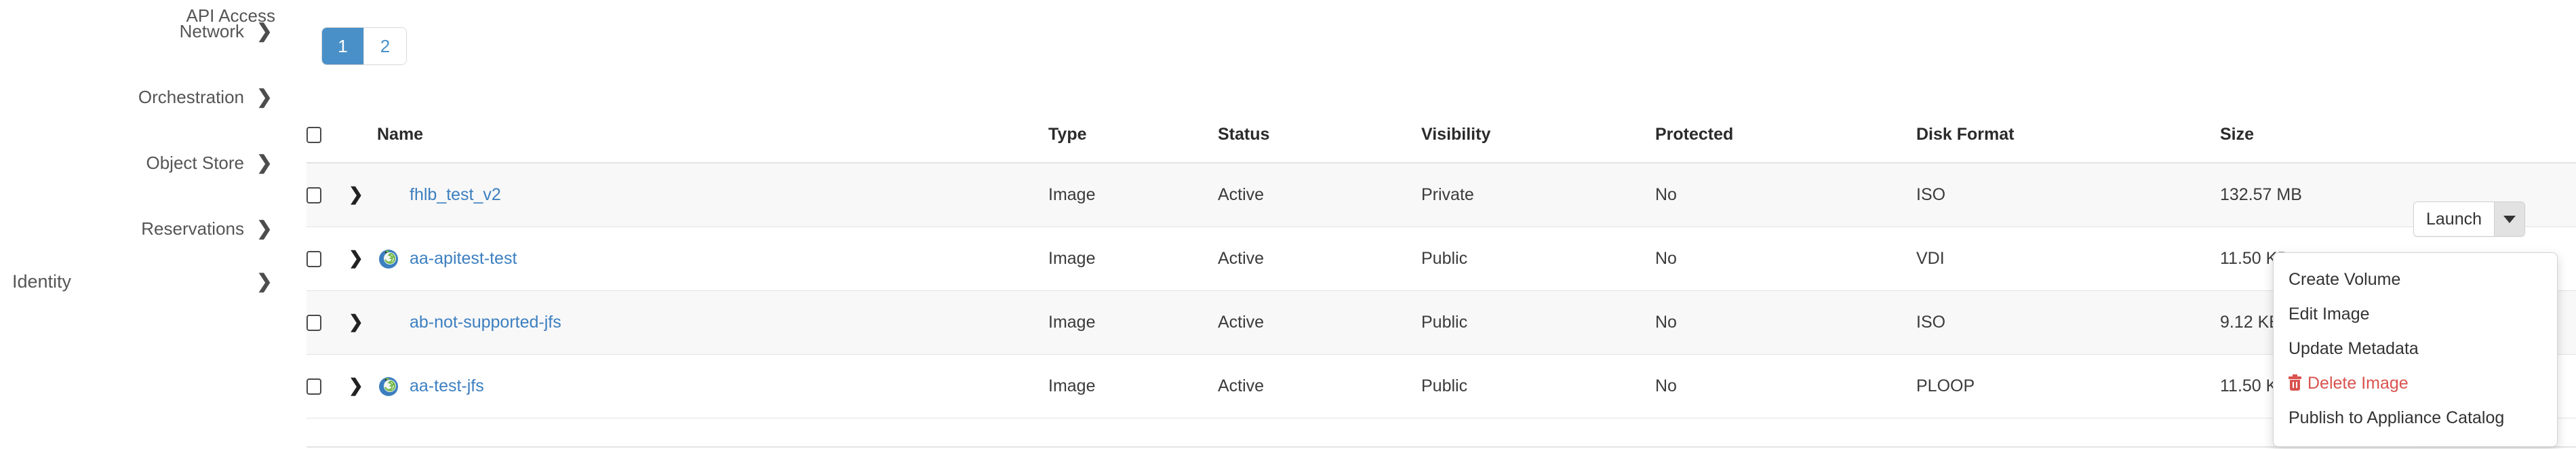 The image size is (2576, 449). What do you see at coordinates (142, 162) in the screenshot?
I see `sidebar-item-object-store: Object Store ❯` at bounding box center [142, 162].